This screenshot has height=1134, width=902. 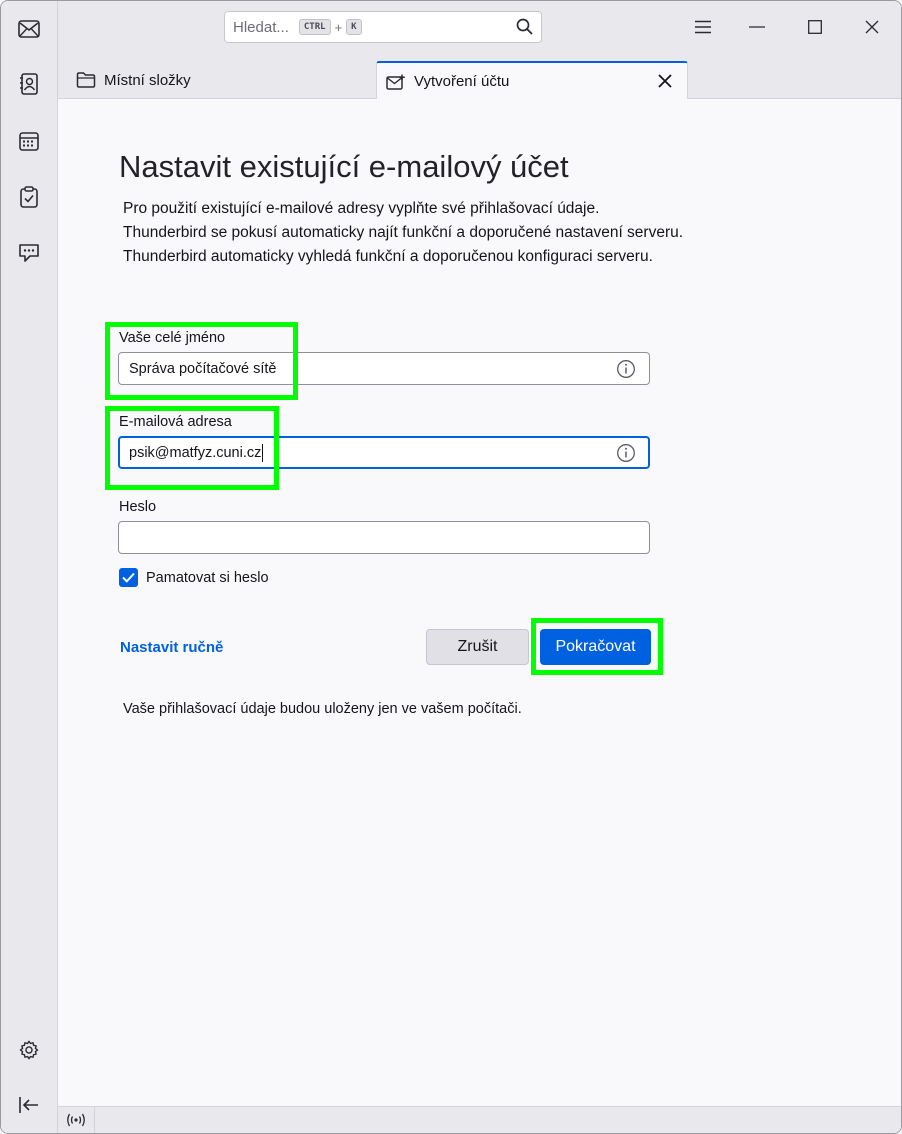 I want to click on maximize-icon, so click(x=815, y=27).